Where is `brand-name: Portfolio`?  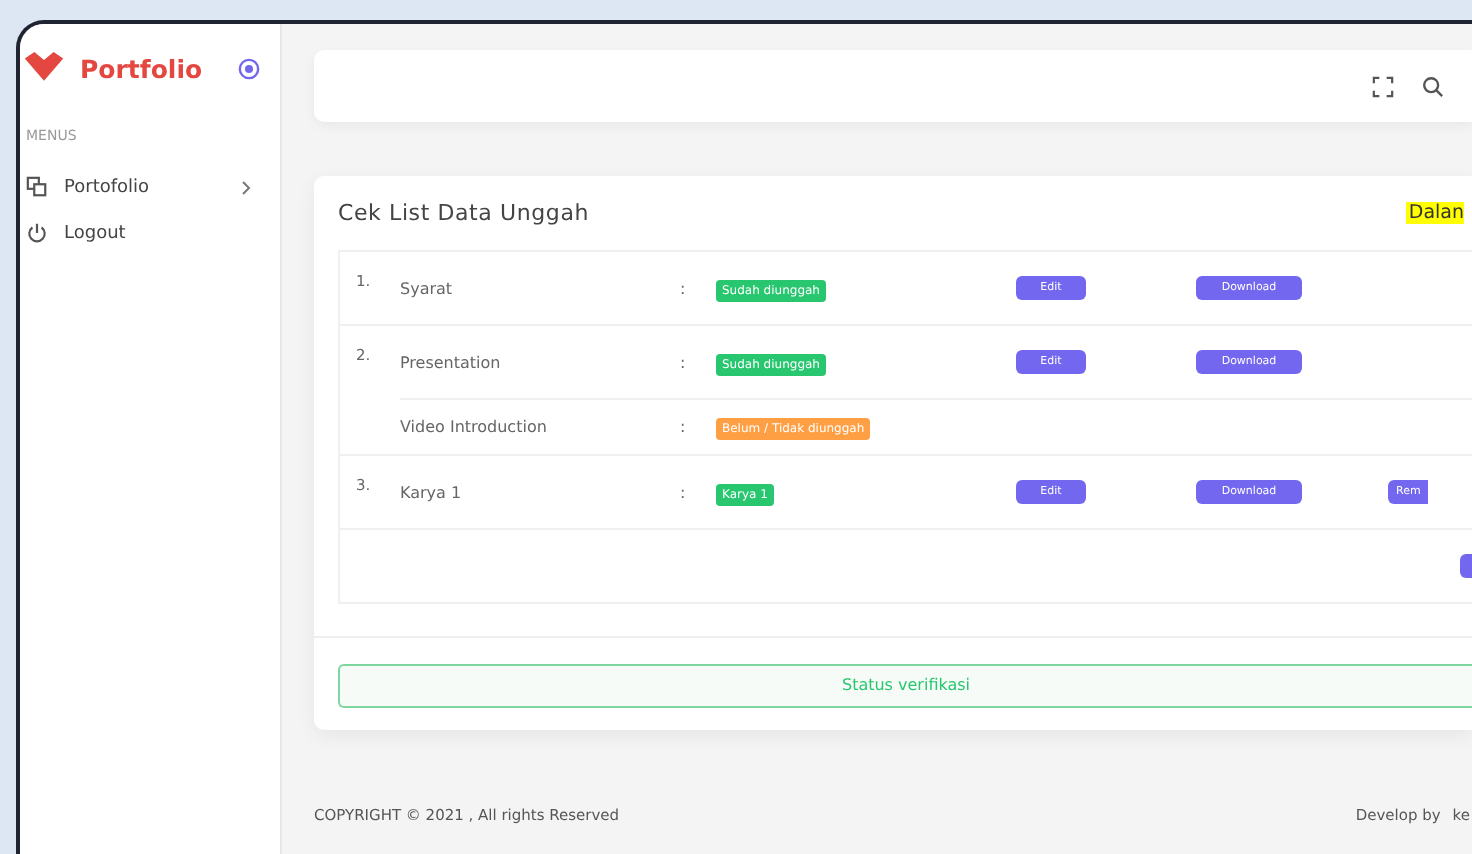
brand-name: Portfolio is located at coordinates (141, 68).